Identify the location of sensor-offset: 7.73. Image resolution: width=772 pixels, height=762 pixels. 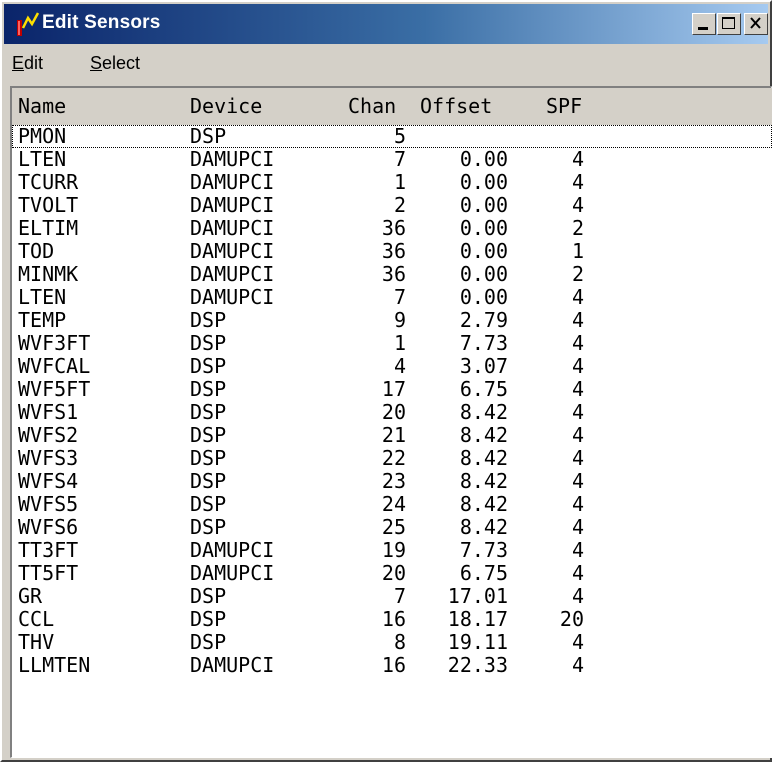
(483, 550).